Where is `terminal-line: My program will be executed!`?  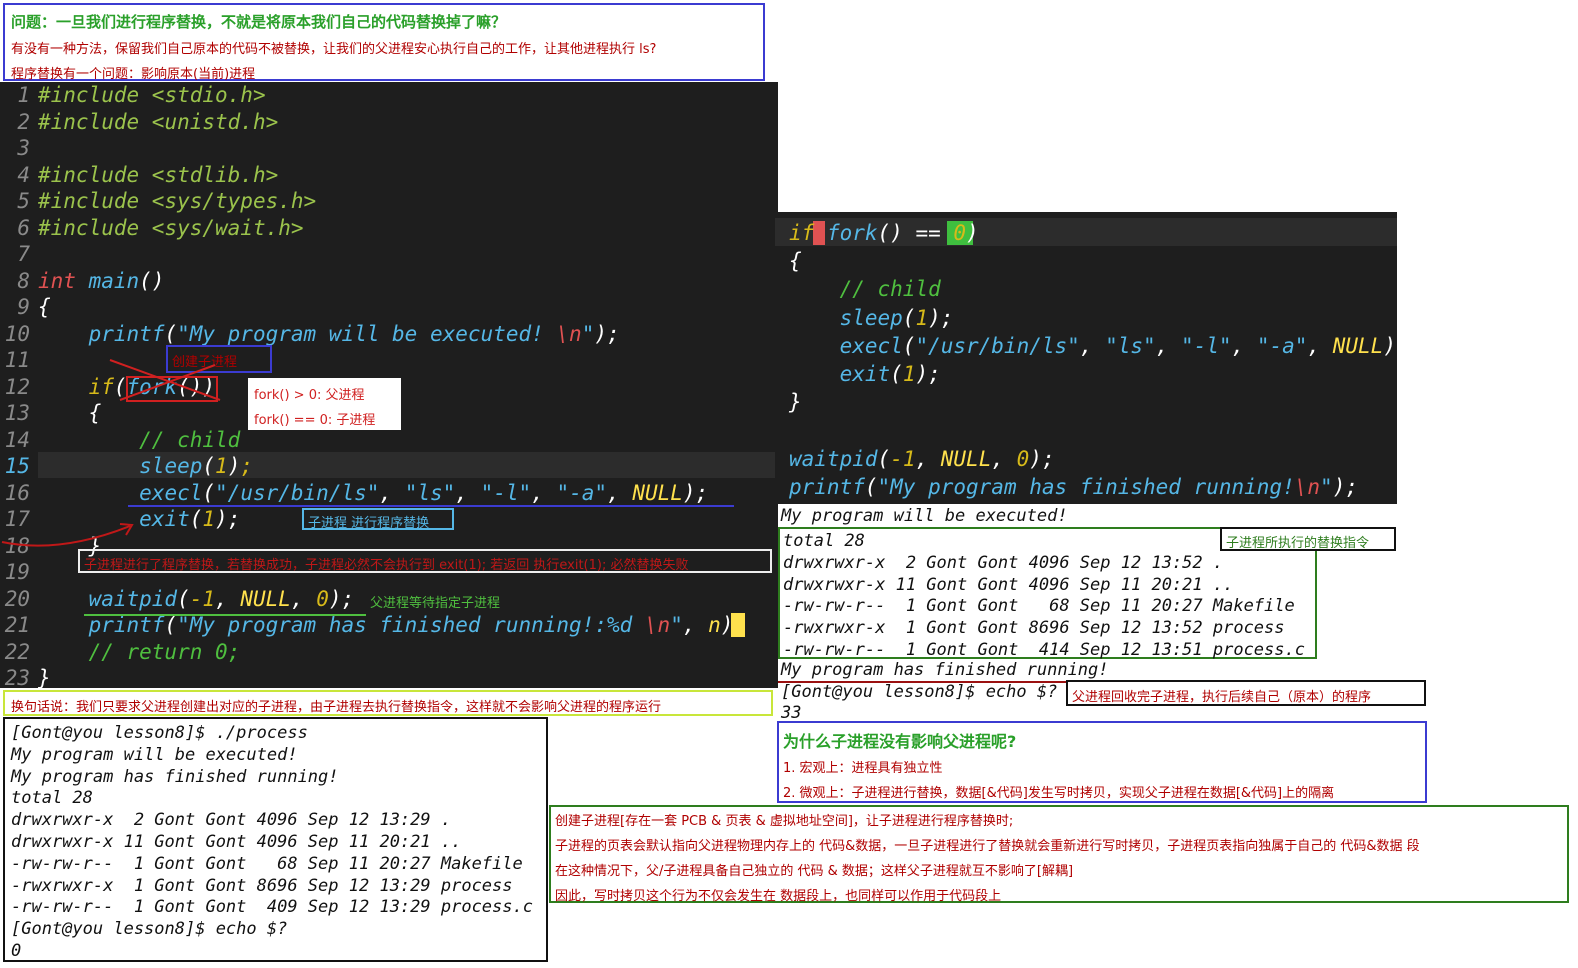
terminal-line: My program will be executed! is located at coordinates (924, 516).